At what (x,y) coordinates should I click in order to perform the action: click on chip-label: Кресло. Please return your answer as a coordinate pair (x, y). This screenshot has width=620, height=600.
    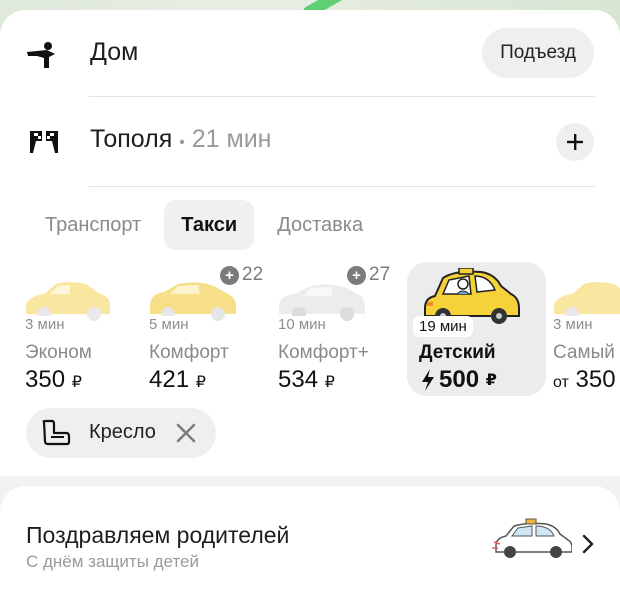
    Looking at the image, I should click on (122, 432).